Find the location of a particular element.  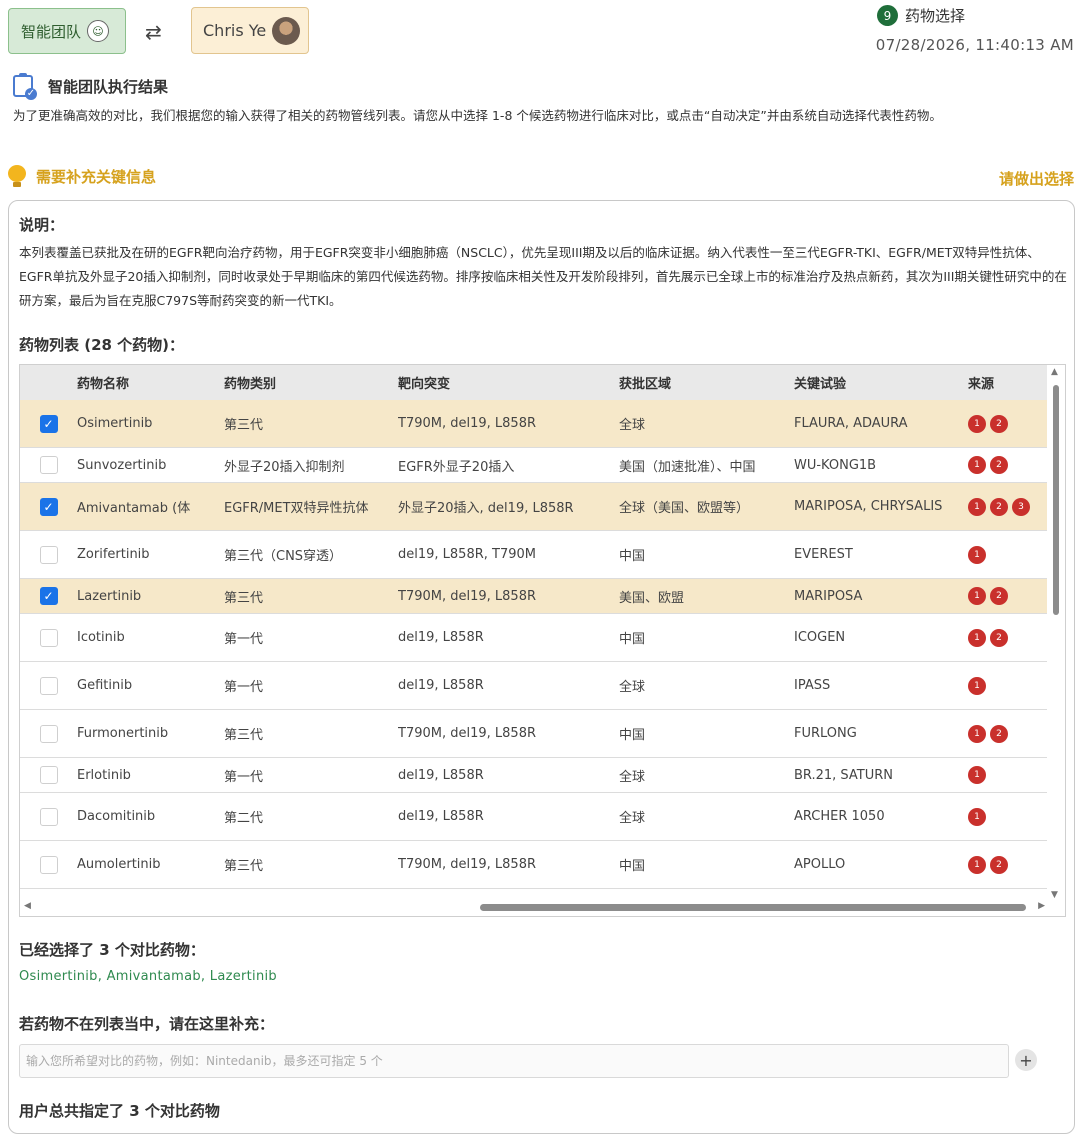

scroll-up-icon: ▲ is located at coordinates (1054, 372).